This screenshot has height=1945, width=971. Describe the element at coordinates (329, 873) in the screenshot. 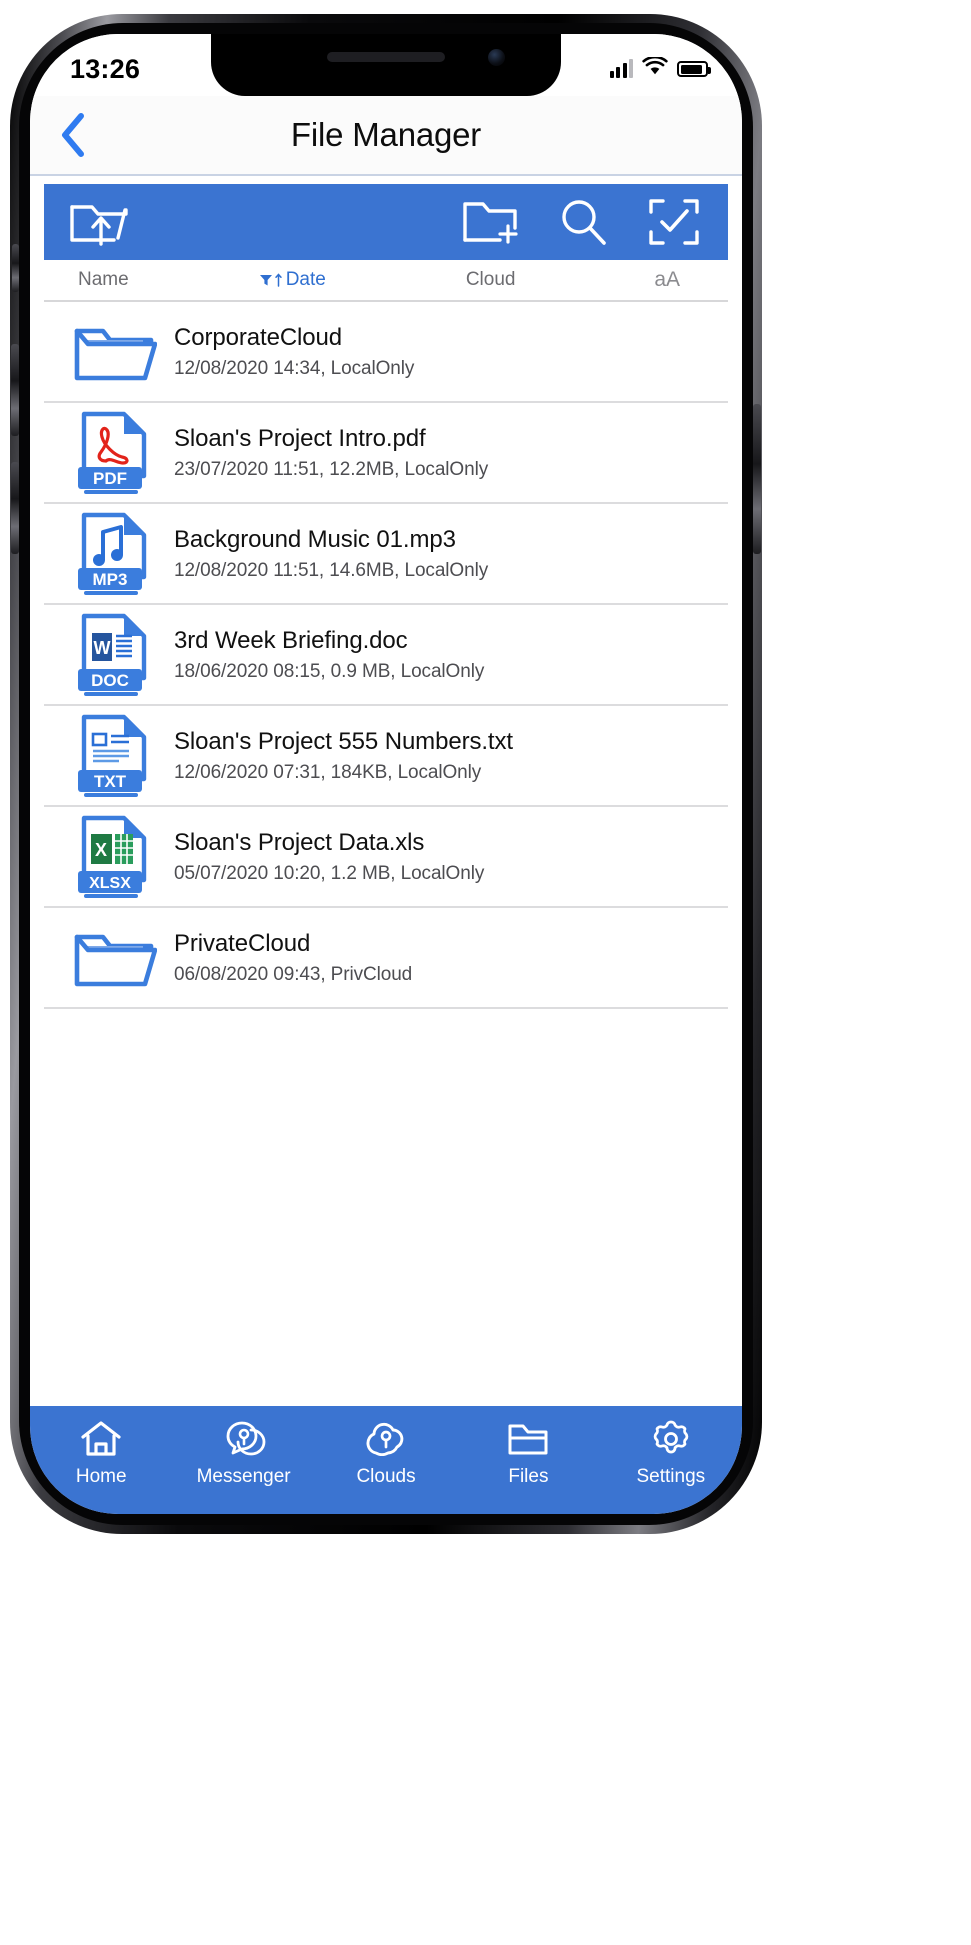

I see `file-meta: 05/07/2020 10:20, 1.2 MB, LocalOnly` at that location.